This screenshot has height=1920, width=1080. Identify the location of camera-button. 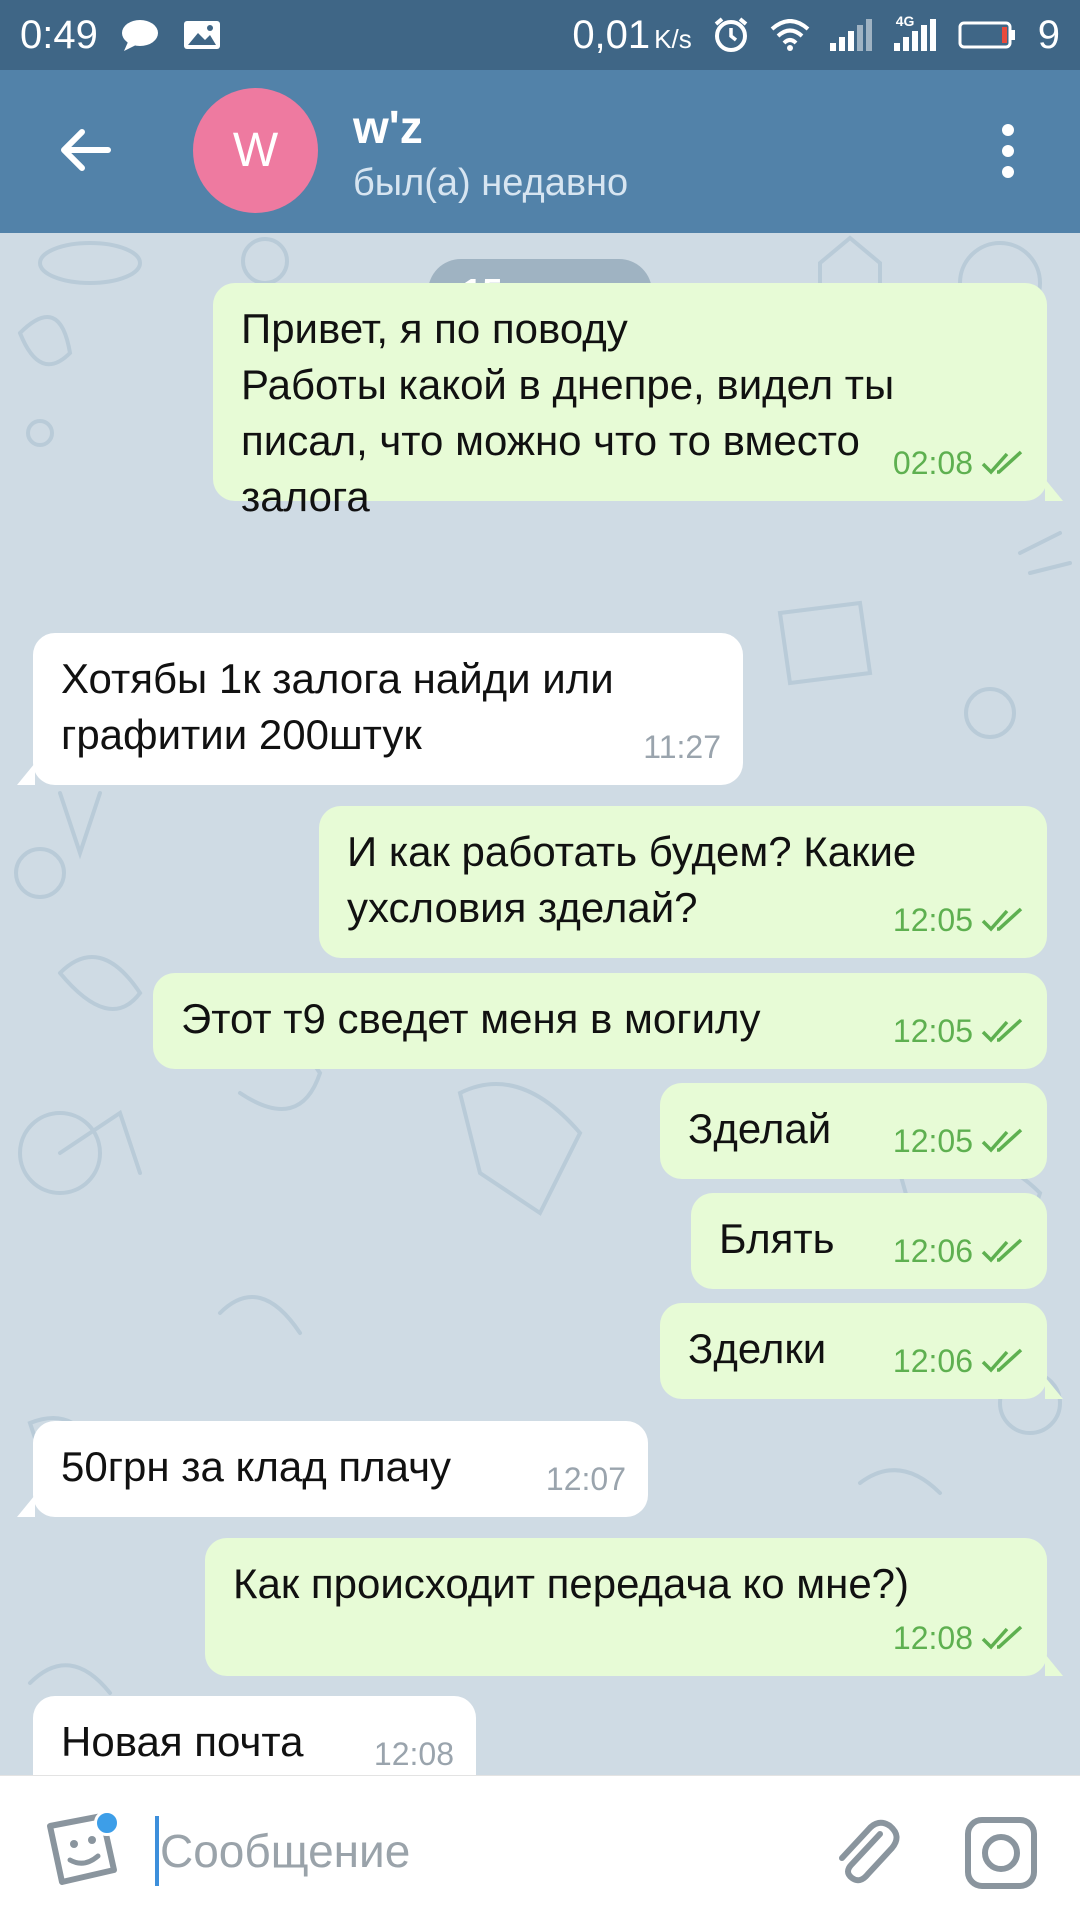
(1001, 1853).